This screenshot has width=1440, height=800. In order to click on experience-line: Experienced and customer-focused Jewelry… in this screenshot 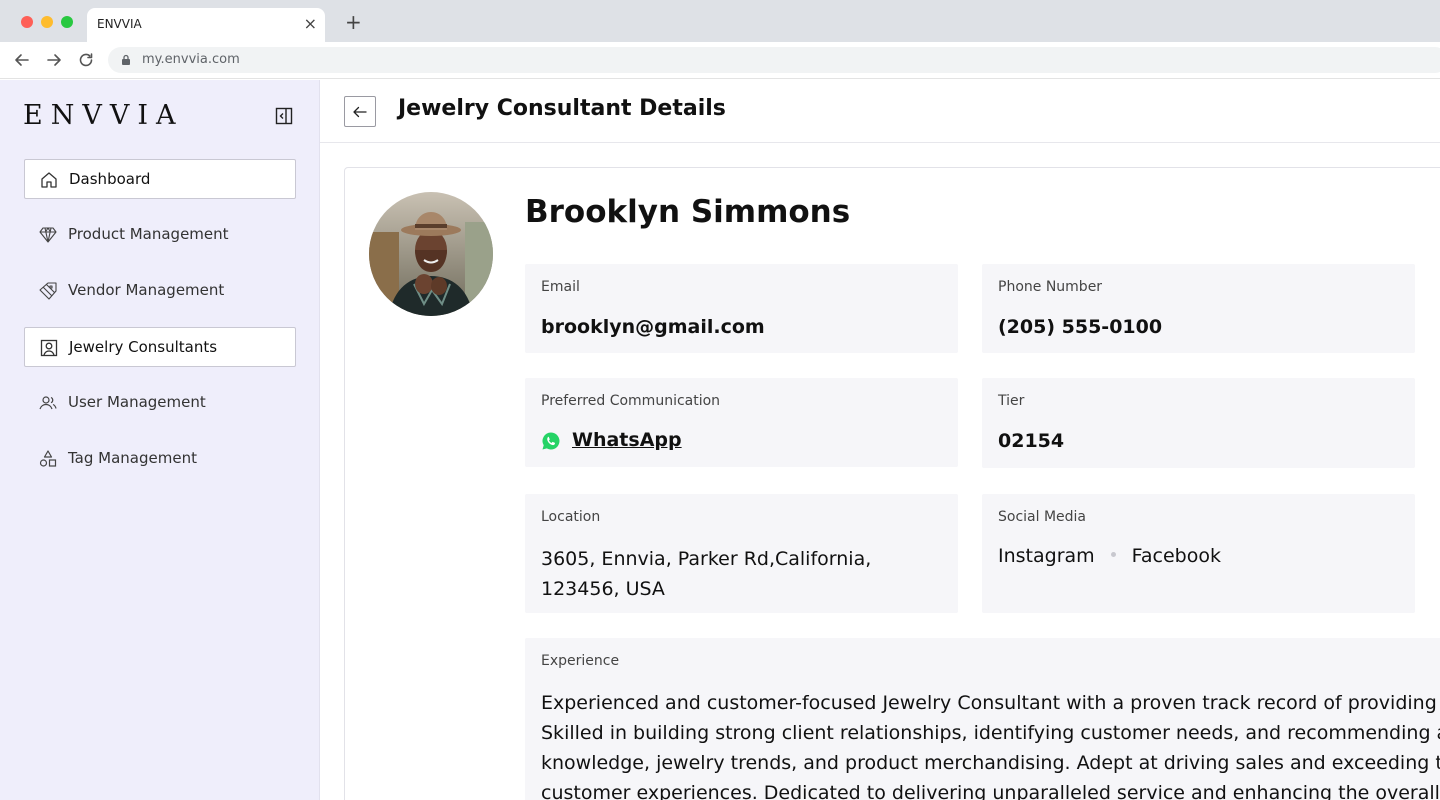, I will do `click(990, 703)`.